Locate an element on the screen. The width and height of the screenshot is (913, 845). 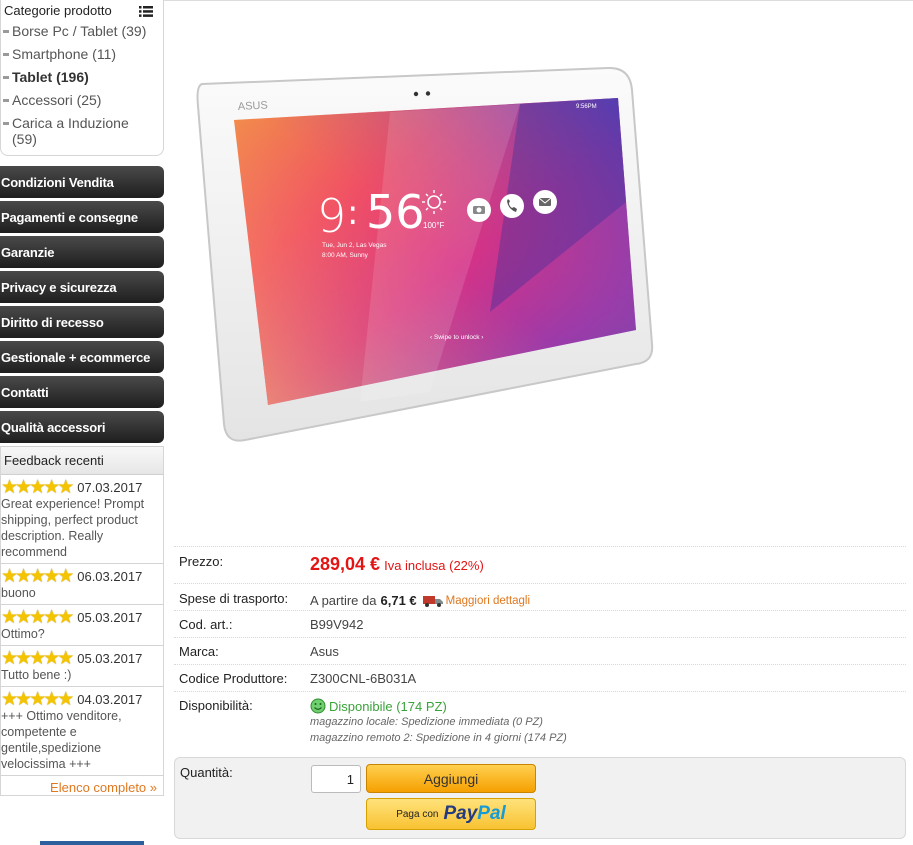
bottom-blue-bar is located at coordinates (92, 843).